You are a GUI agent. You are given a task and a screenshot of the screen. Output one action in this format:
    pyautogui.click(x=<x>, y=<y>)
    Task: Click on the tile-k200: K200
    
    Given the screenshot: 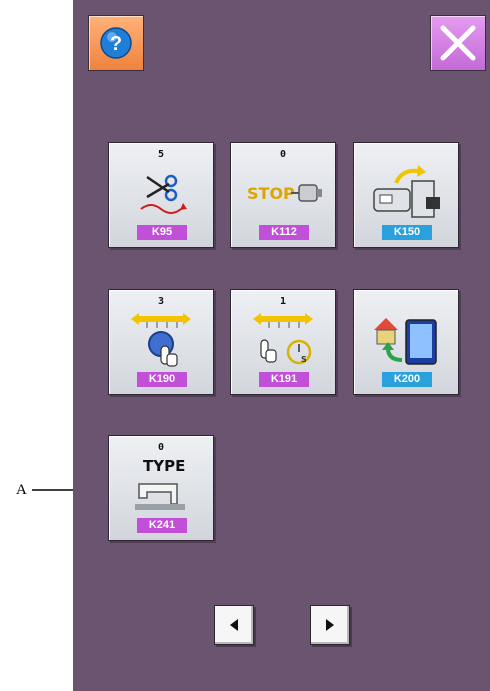 What is the action you would take?
    pyautogui.click(x=406, y=342)
    